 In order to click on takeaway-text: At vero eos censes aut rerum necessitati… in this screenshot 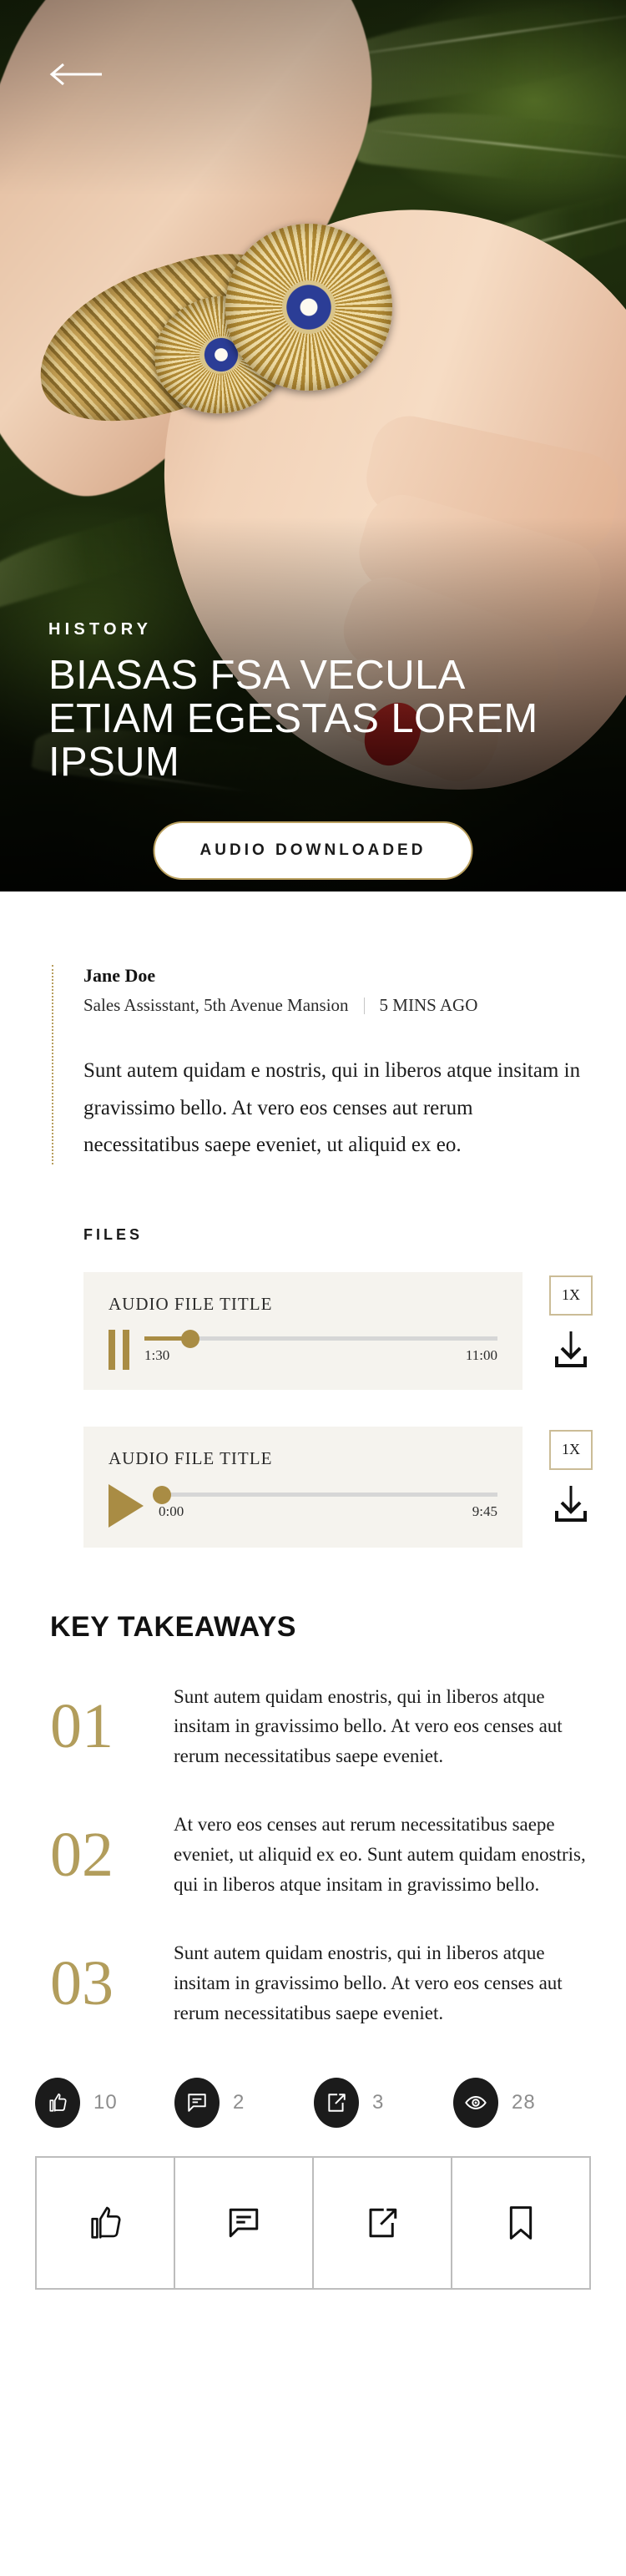, I will do `click(380, 1854)`.